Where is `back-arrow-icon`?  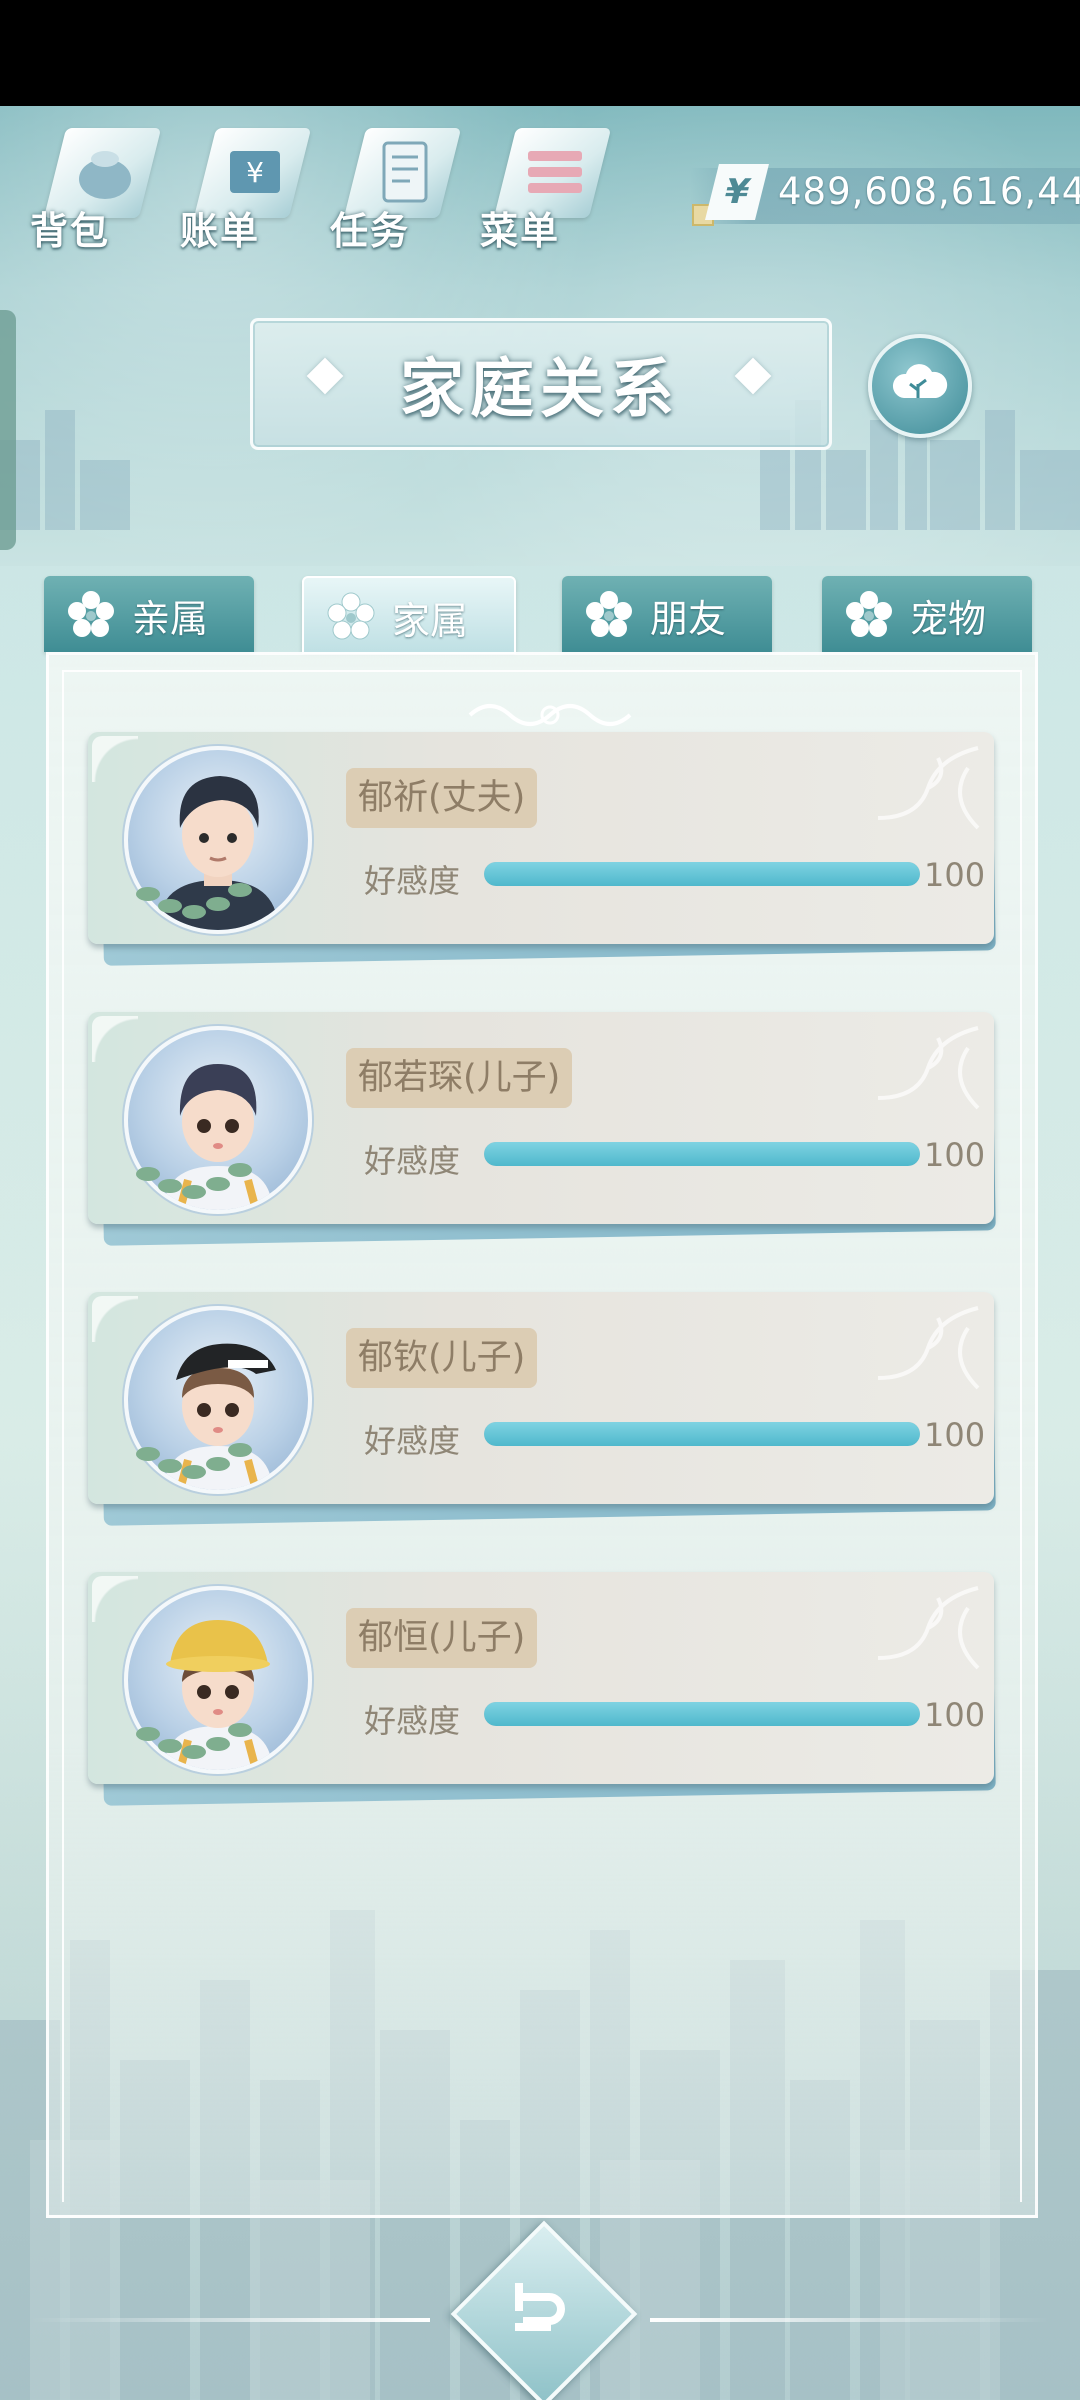
back-arrow-icon is located at coordinates (540, 2310).